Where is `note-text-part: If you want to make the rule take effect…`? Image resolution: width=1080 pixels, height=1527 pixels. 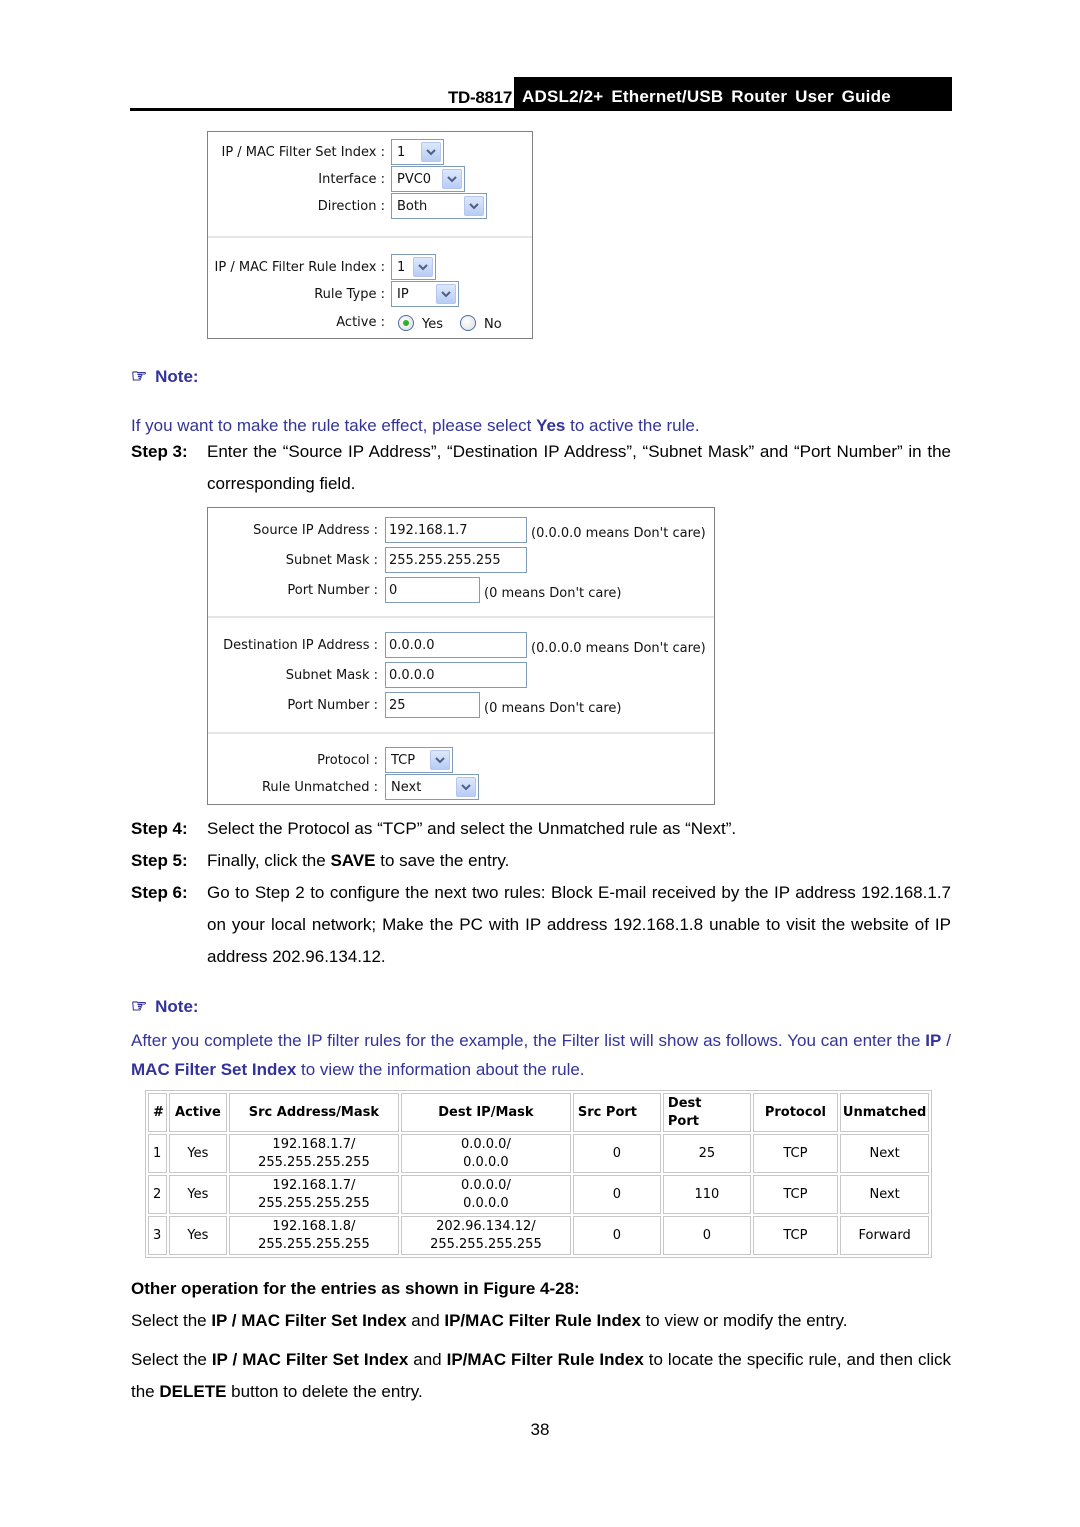 note-text-part: If you want to make the rule take effect… is located at coordinates (334, 425).